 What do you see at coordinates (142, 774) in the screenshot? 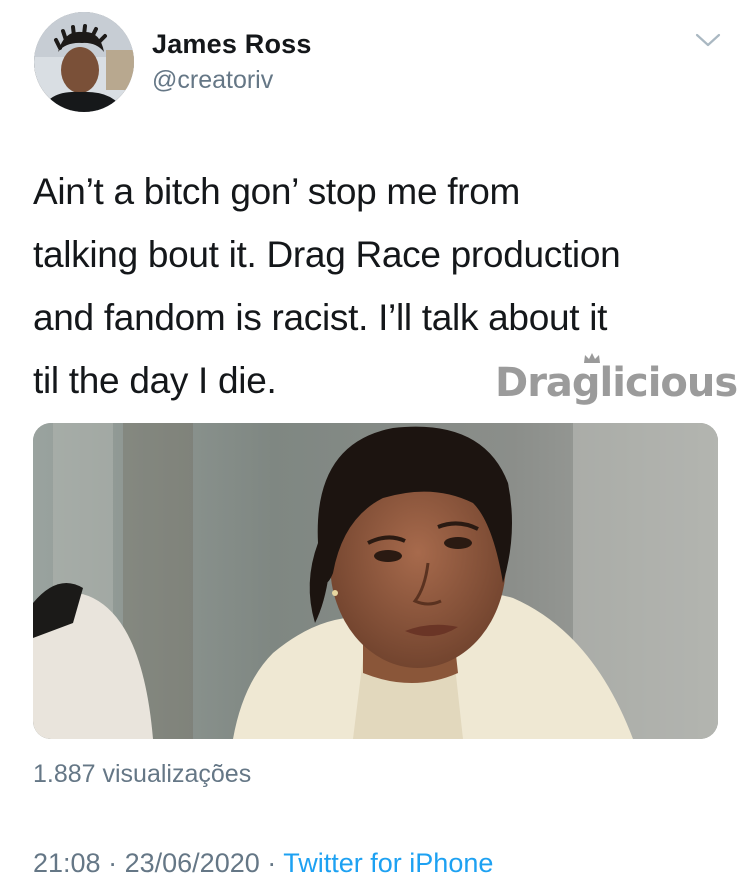
I see `view-count: 1.887 visualizações` at bounding box center [142, 774].